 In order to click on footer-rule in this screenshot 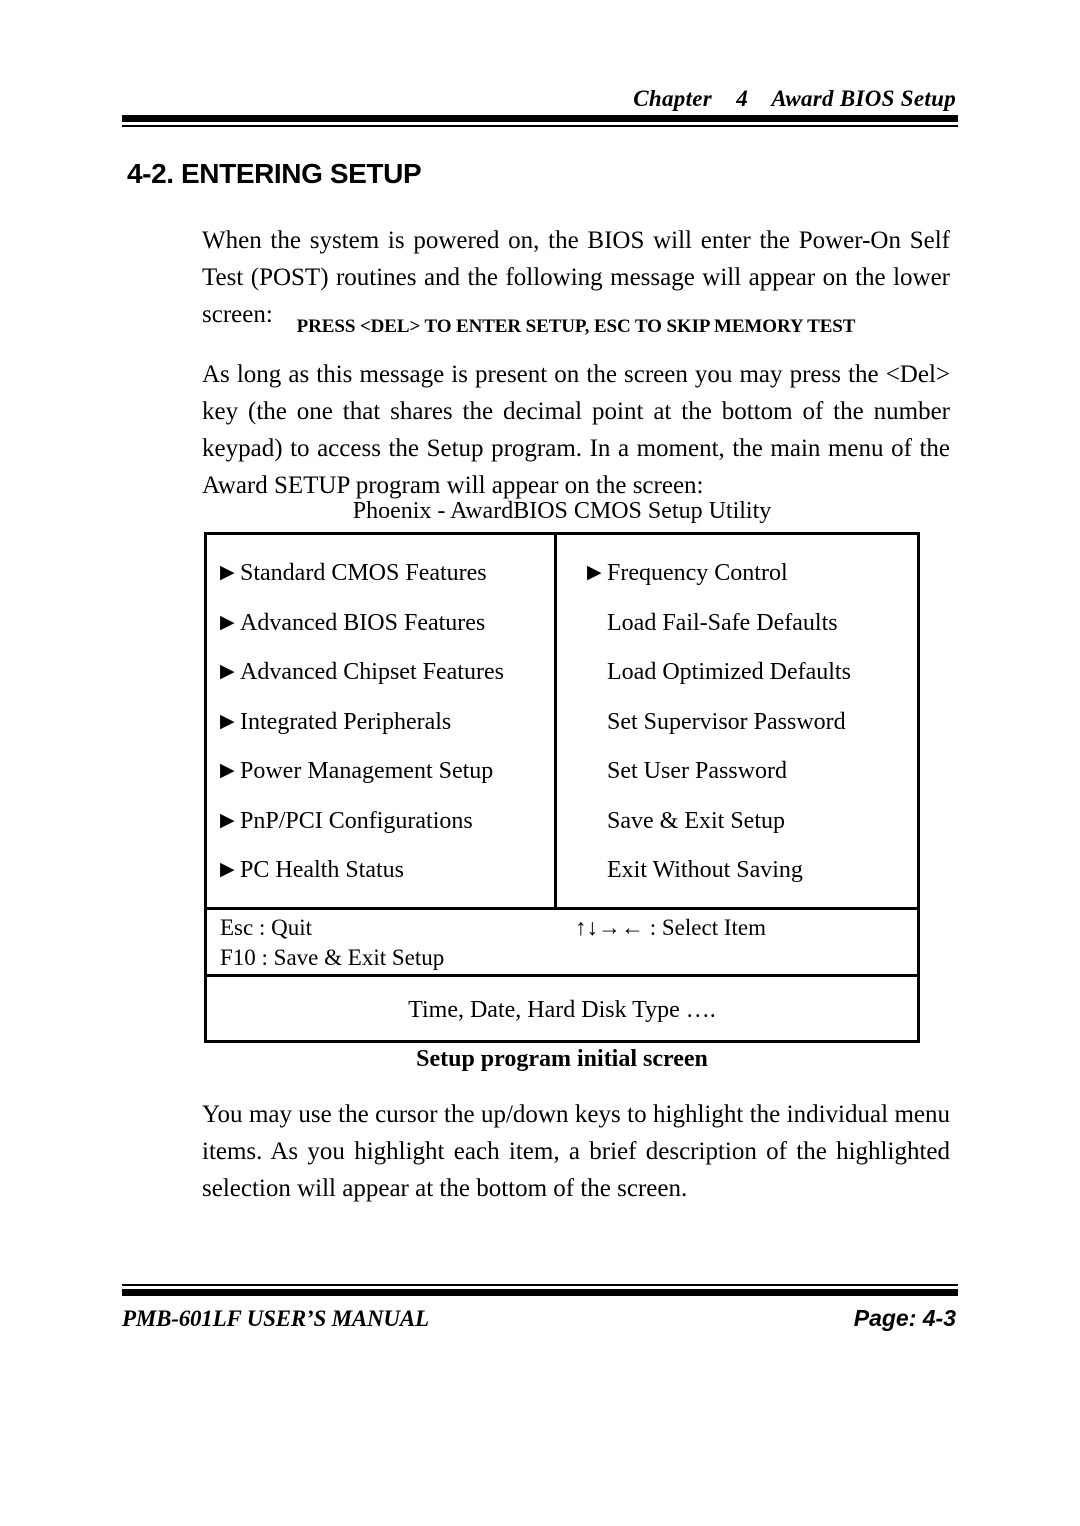, I will do `click(540, 1290)`.